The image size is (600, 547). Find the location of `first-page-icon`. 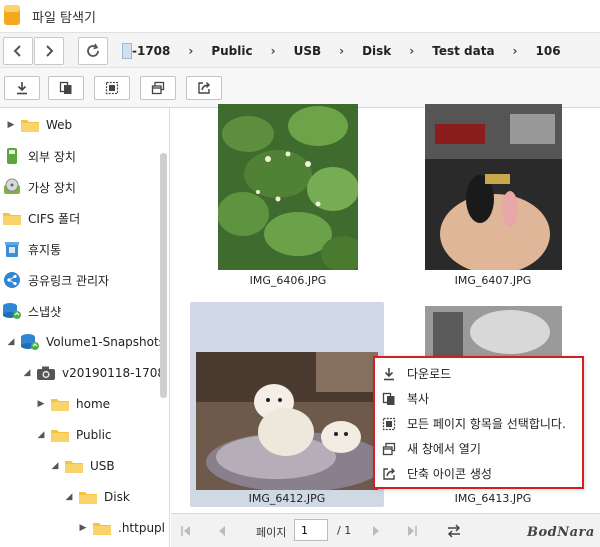

first-page-icon is located at coordinates (185, 531).